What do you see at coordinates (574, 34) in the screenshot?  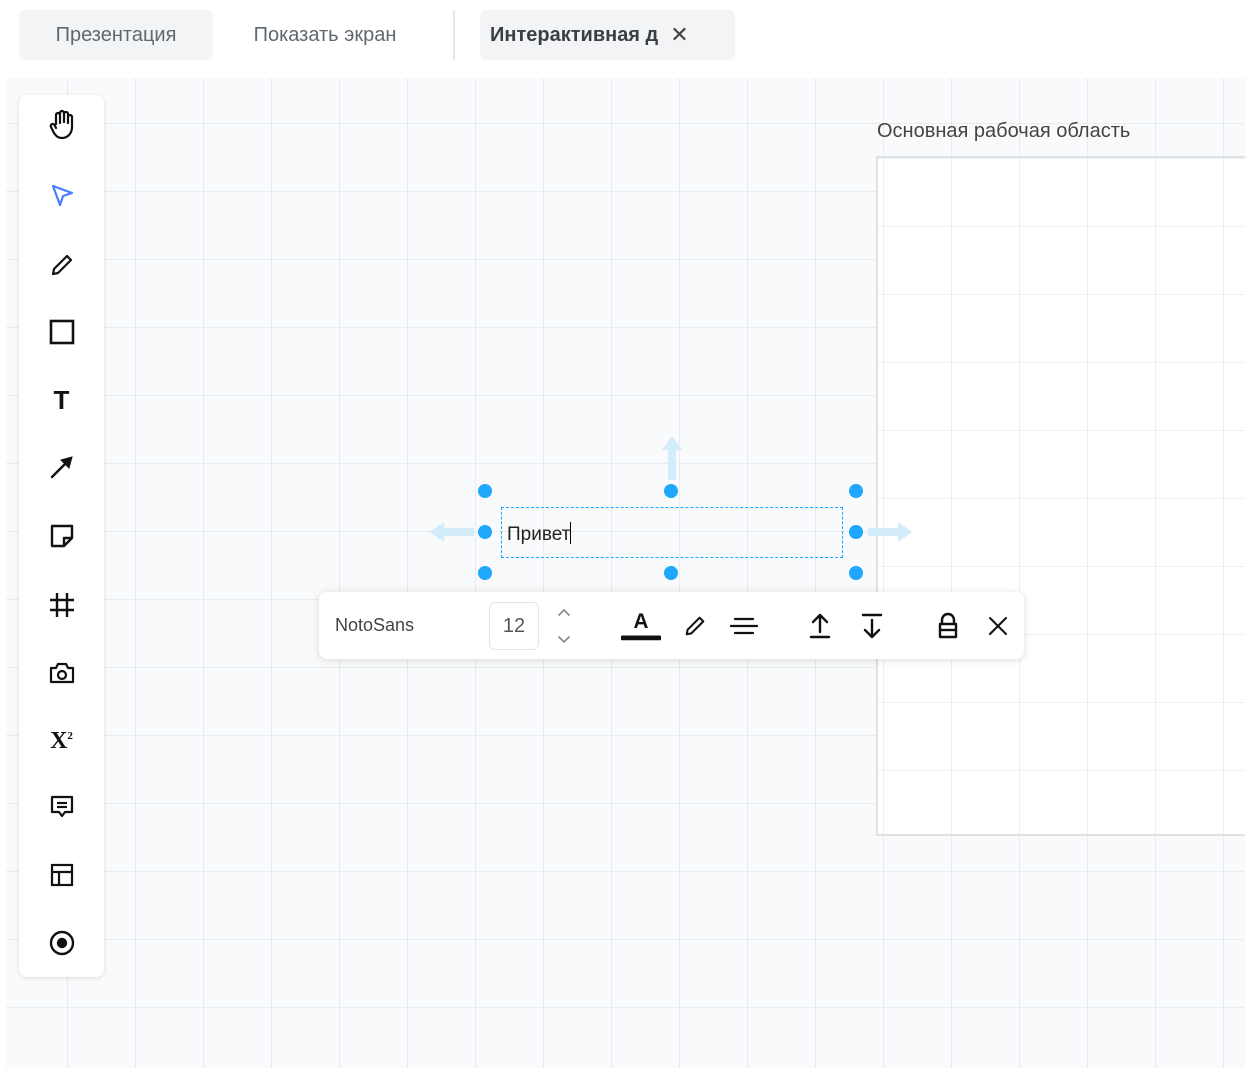 I see `tab-interactive-board-label: Интерактивная д` at bounding box center [574, 34].